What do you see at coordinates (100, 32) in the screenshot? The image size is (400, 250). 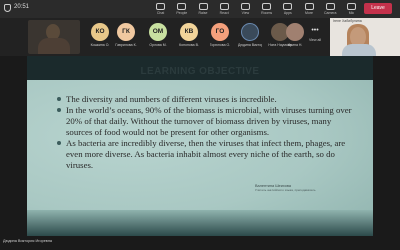 I see `avatar: КО` at bounding box center [100, 32].